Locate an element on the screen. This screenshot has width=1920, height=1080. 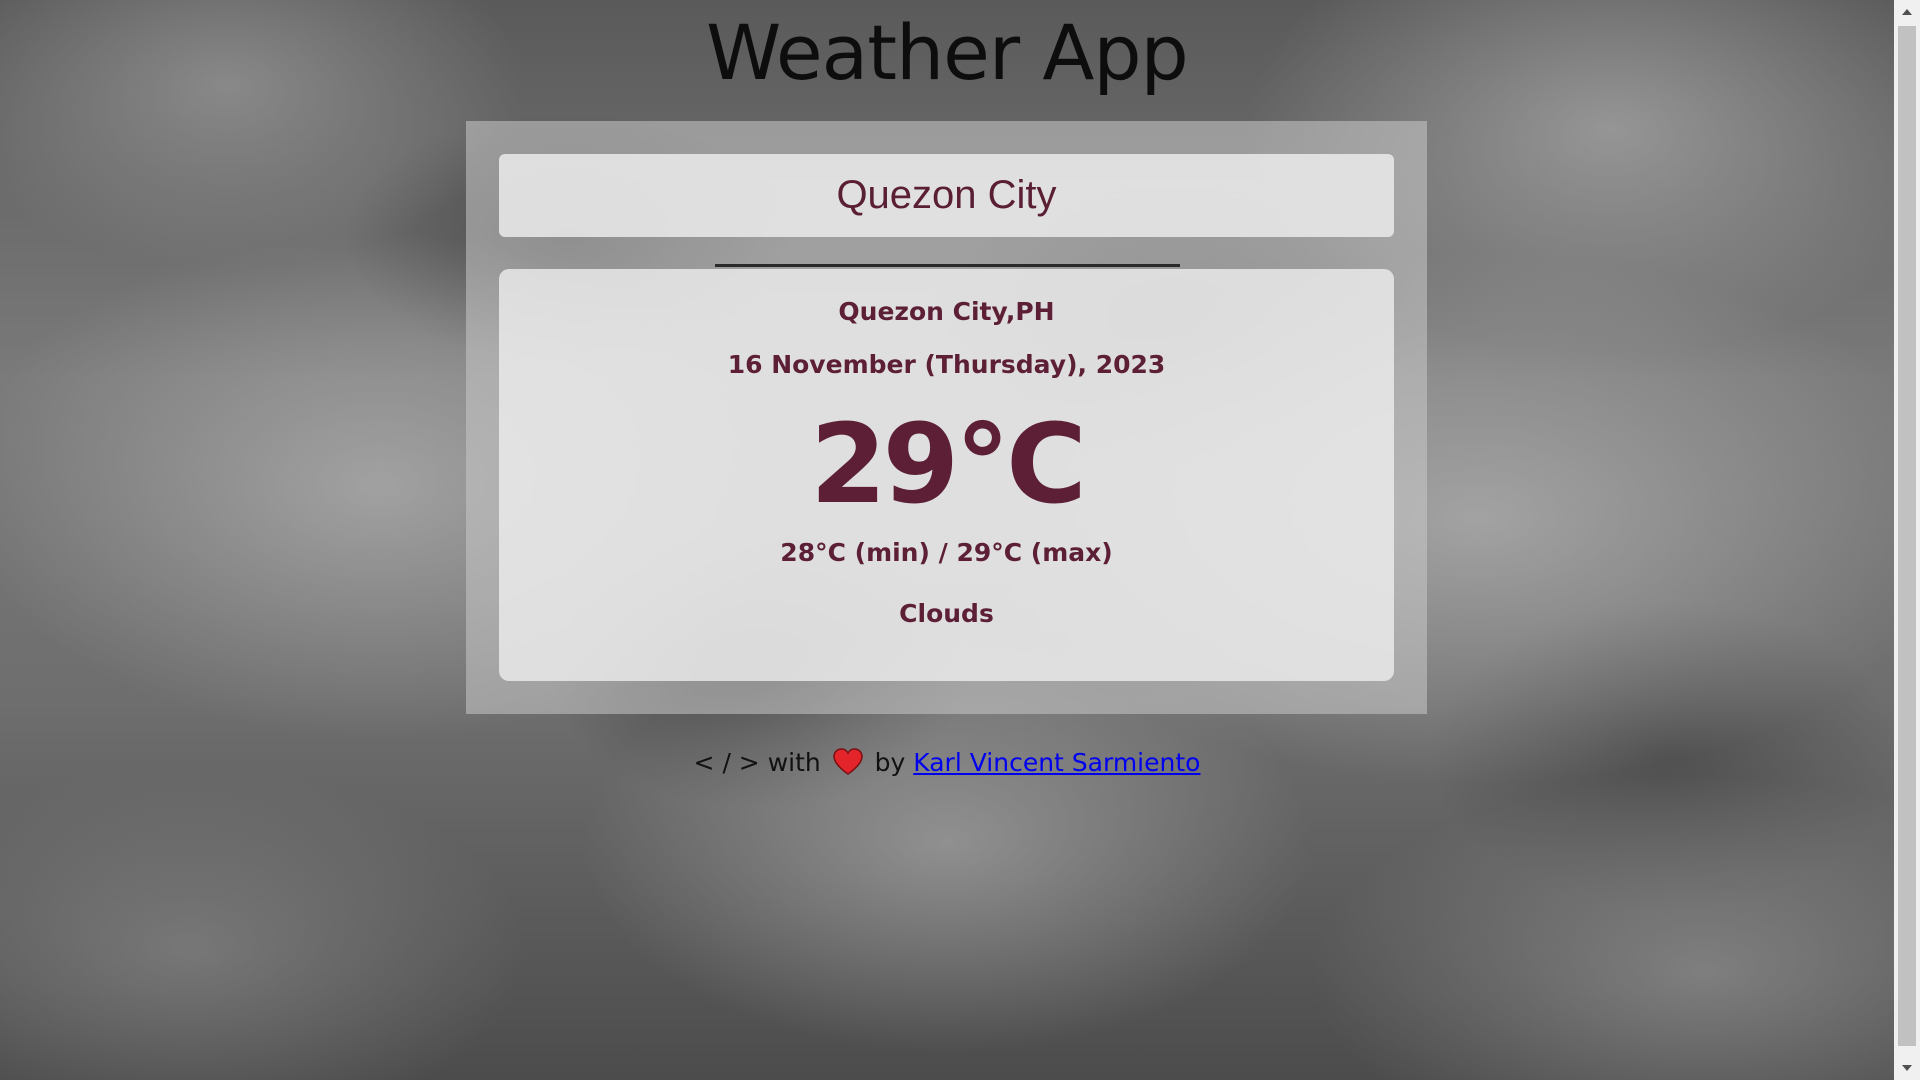
author-link: Karl Vincent Sarmiento is located at coordinates (1056, 762).